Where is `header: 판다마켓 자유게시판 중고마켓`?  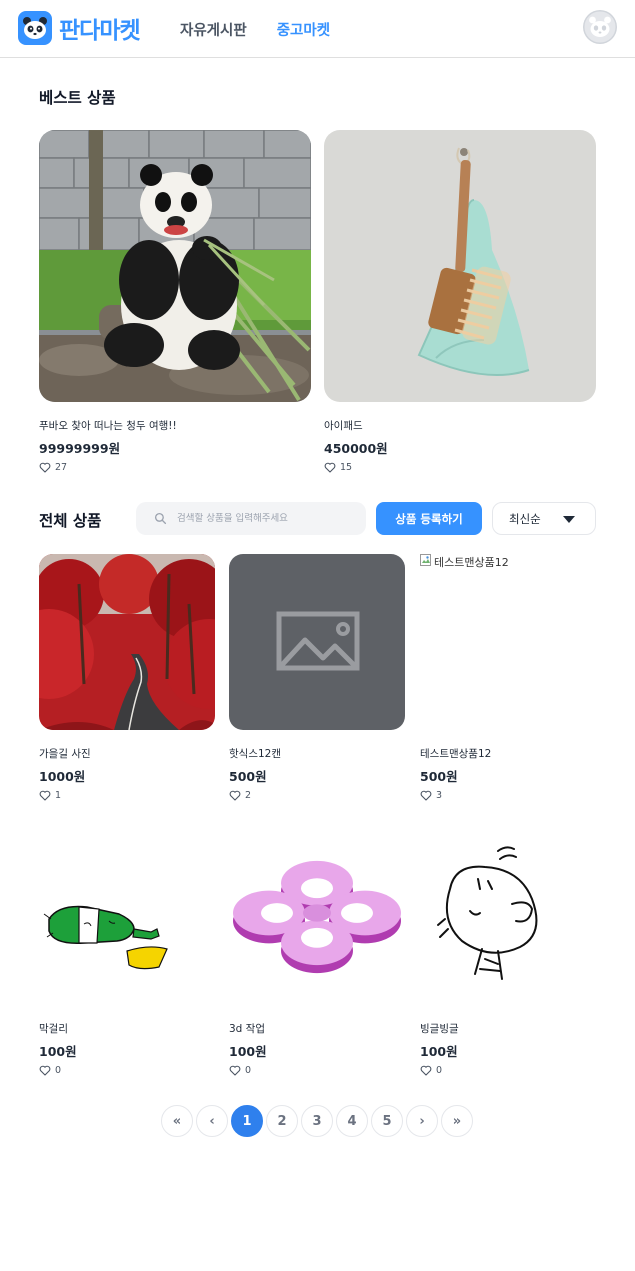
header: 판다마켓 자유게시판 중고마켓 is located at coordinates (317, 29).